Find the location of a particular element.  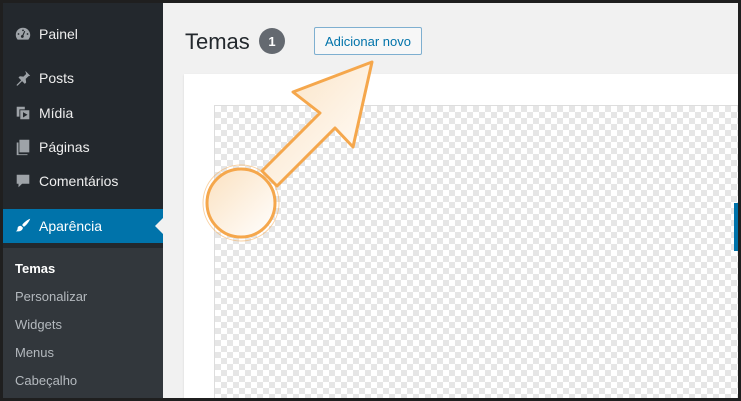

sidebar-item-comentarios: Comentários is located at coordinates (83, 181).